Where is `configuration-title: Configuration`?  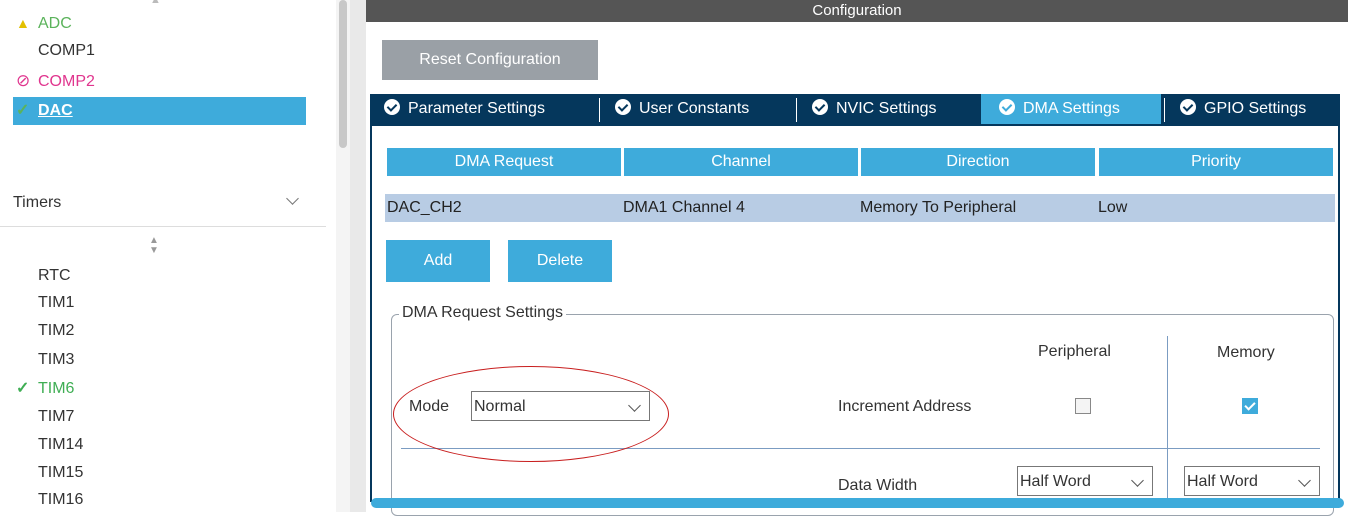
configuration-title: Configuration is located at coordinates (857, 11).